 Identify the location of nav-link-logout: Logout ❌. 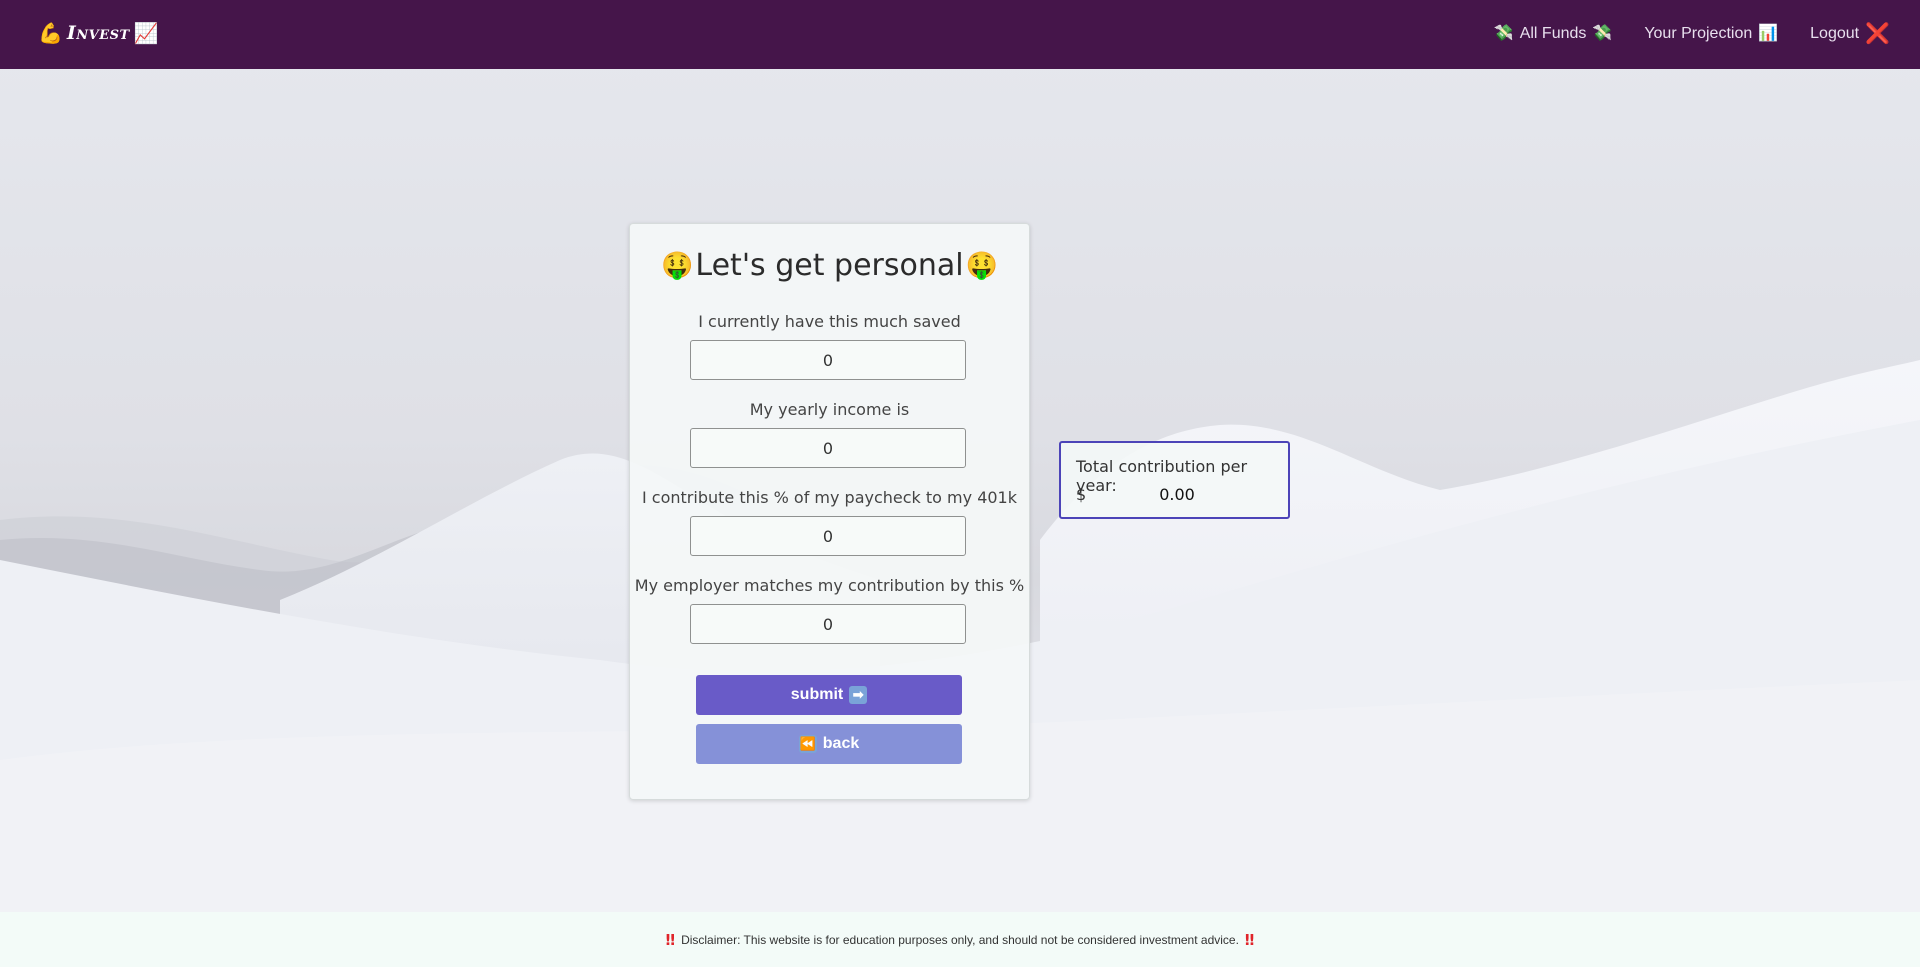
(1850, 34).